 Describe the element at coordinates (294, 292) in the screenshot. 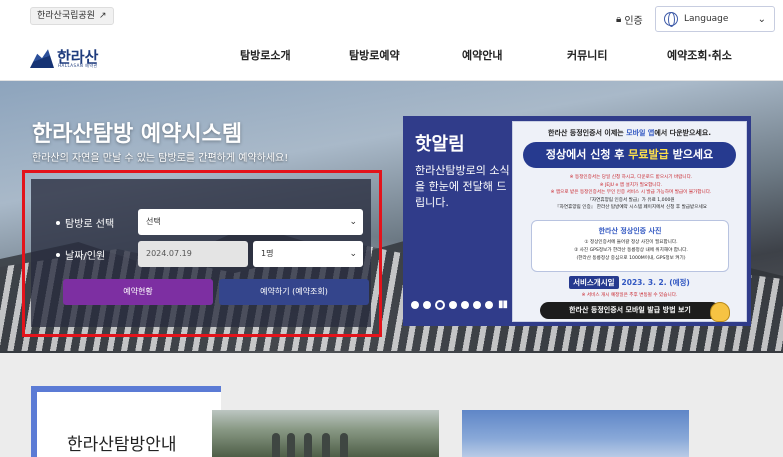

I see `reserve-button: 예약하기 (예약조회)` at that location.